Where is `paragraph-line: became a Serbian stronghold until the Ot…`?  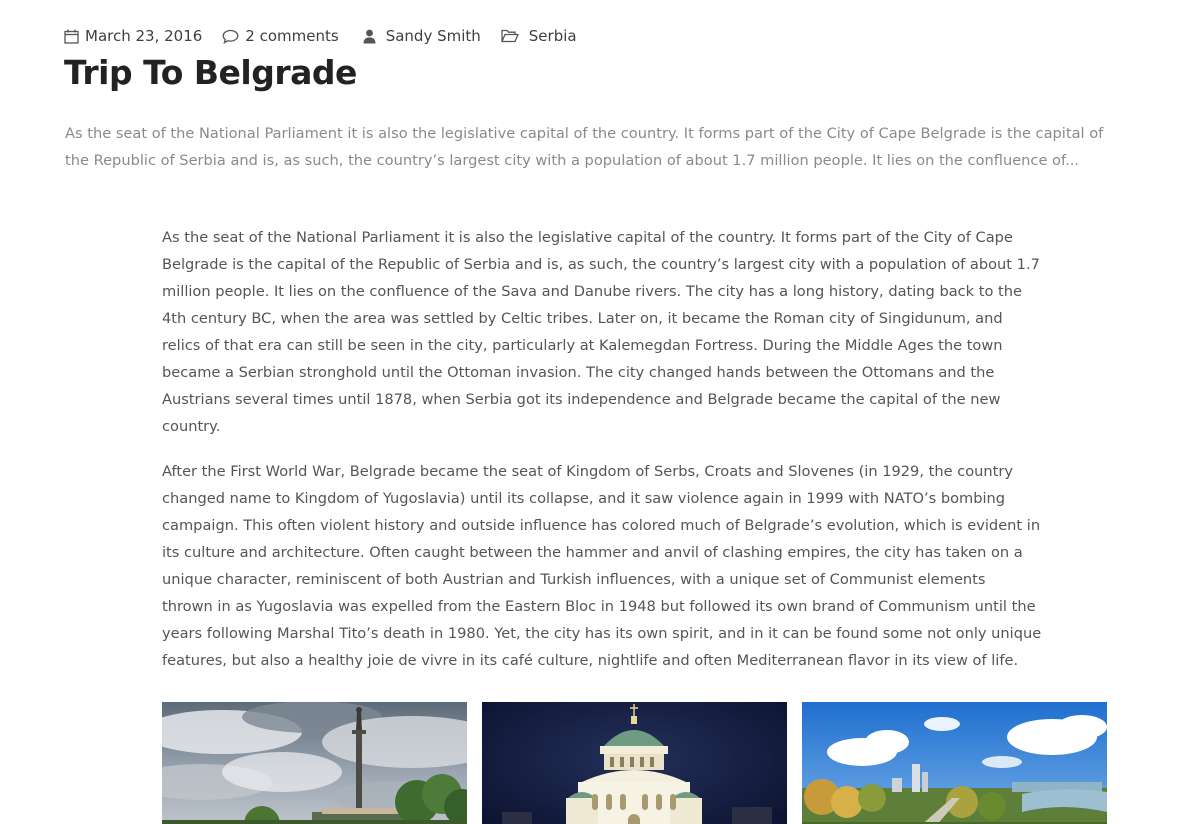 paragraph-line: became a Serbian stronghold until the Ot… is located at coordinates (578, 372).